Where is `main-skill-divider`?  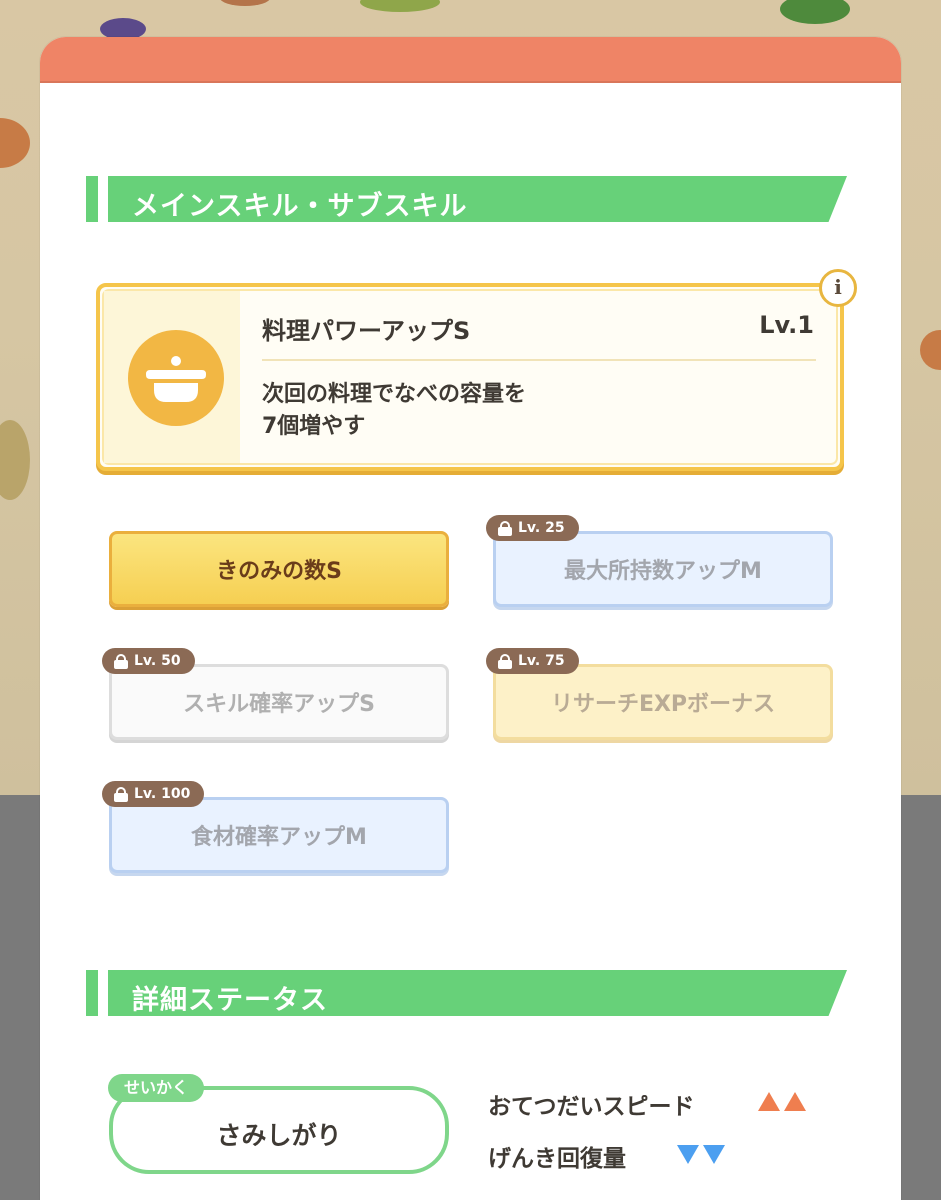 main-skill-divider is located at coordinates (539, 360).